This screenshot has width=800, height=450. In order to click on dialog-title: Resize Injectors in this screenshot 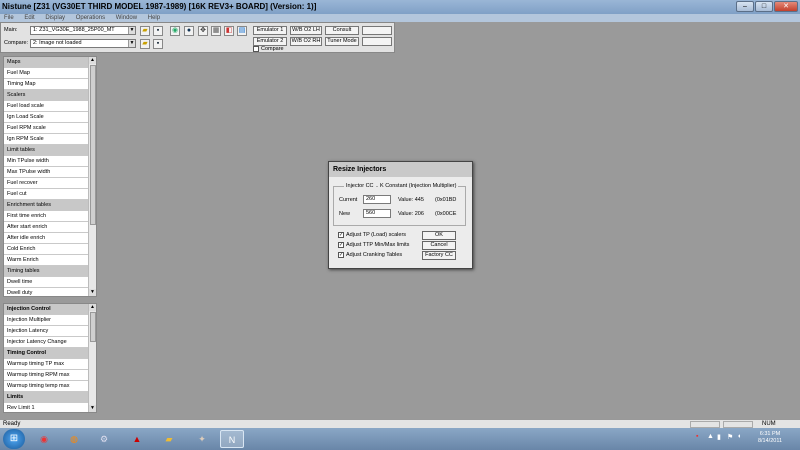, I will do `click(400, 169)`.